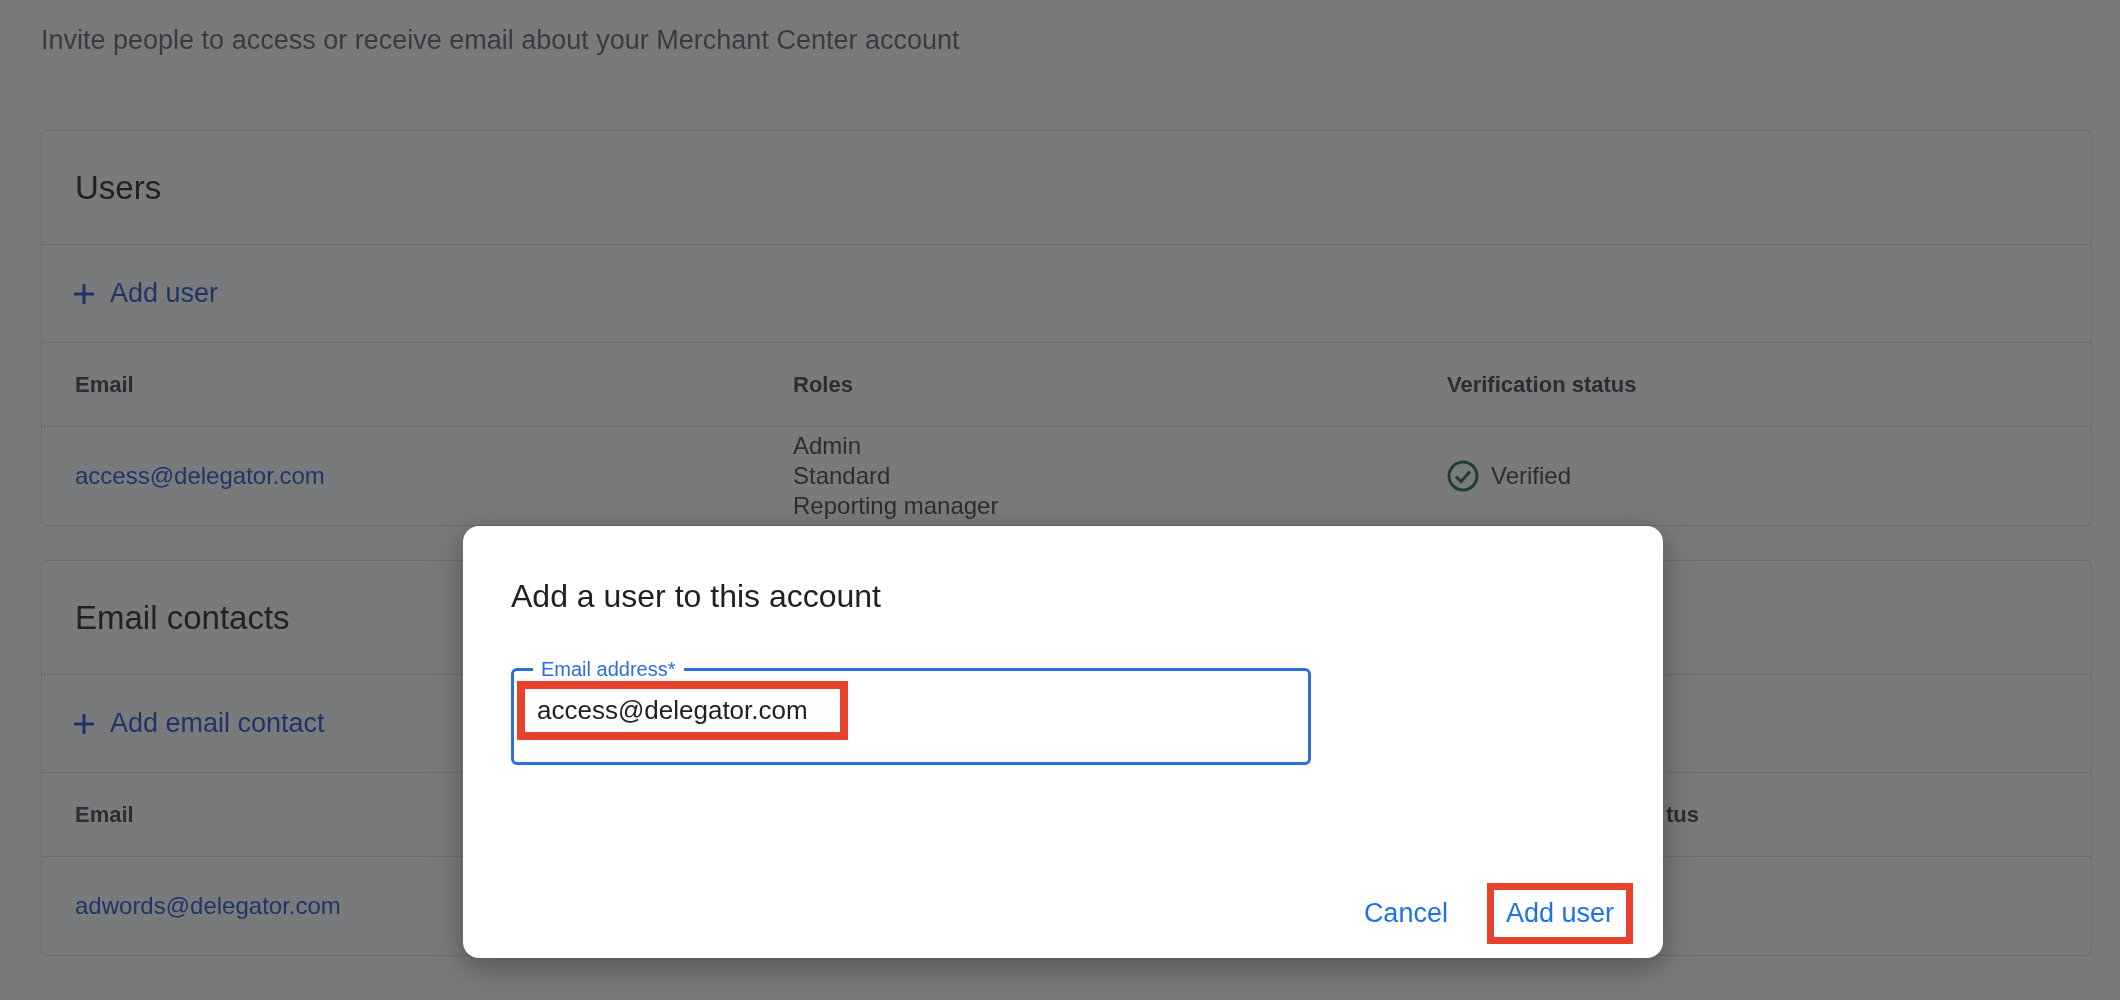 This screenshot has height=1000, width=2120. I want to click on role-text: Admin, so click(828, 446).